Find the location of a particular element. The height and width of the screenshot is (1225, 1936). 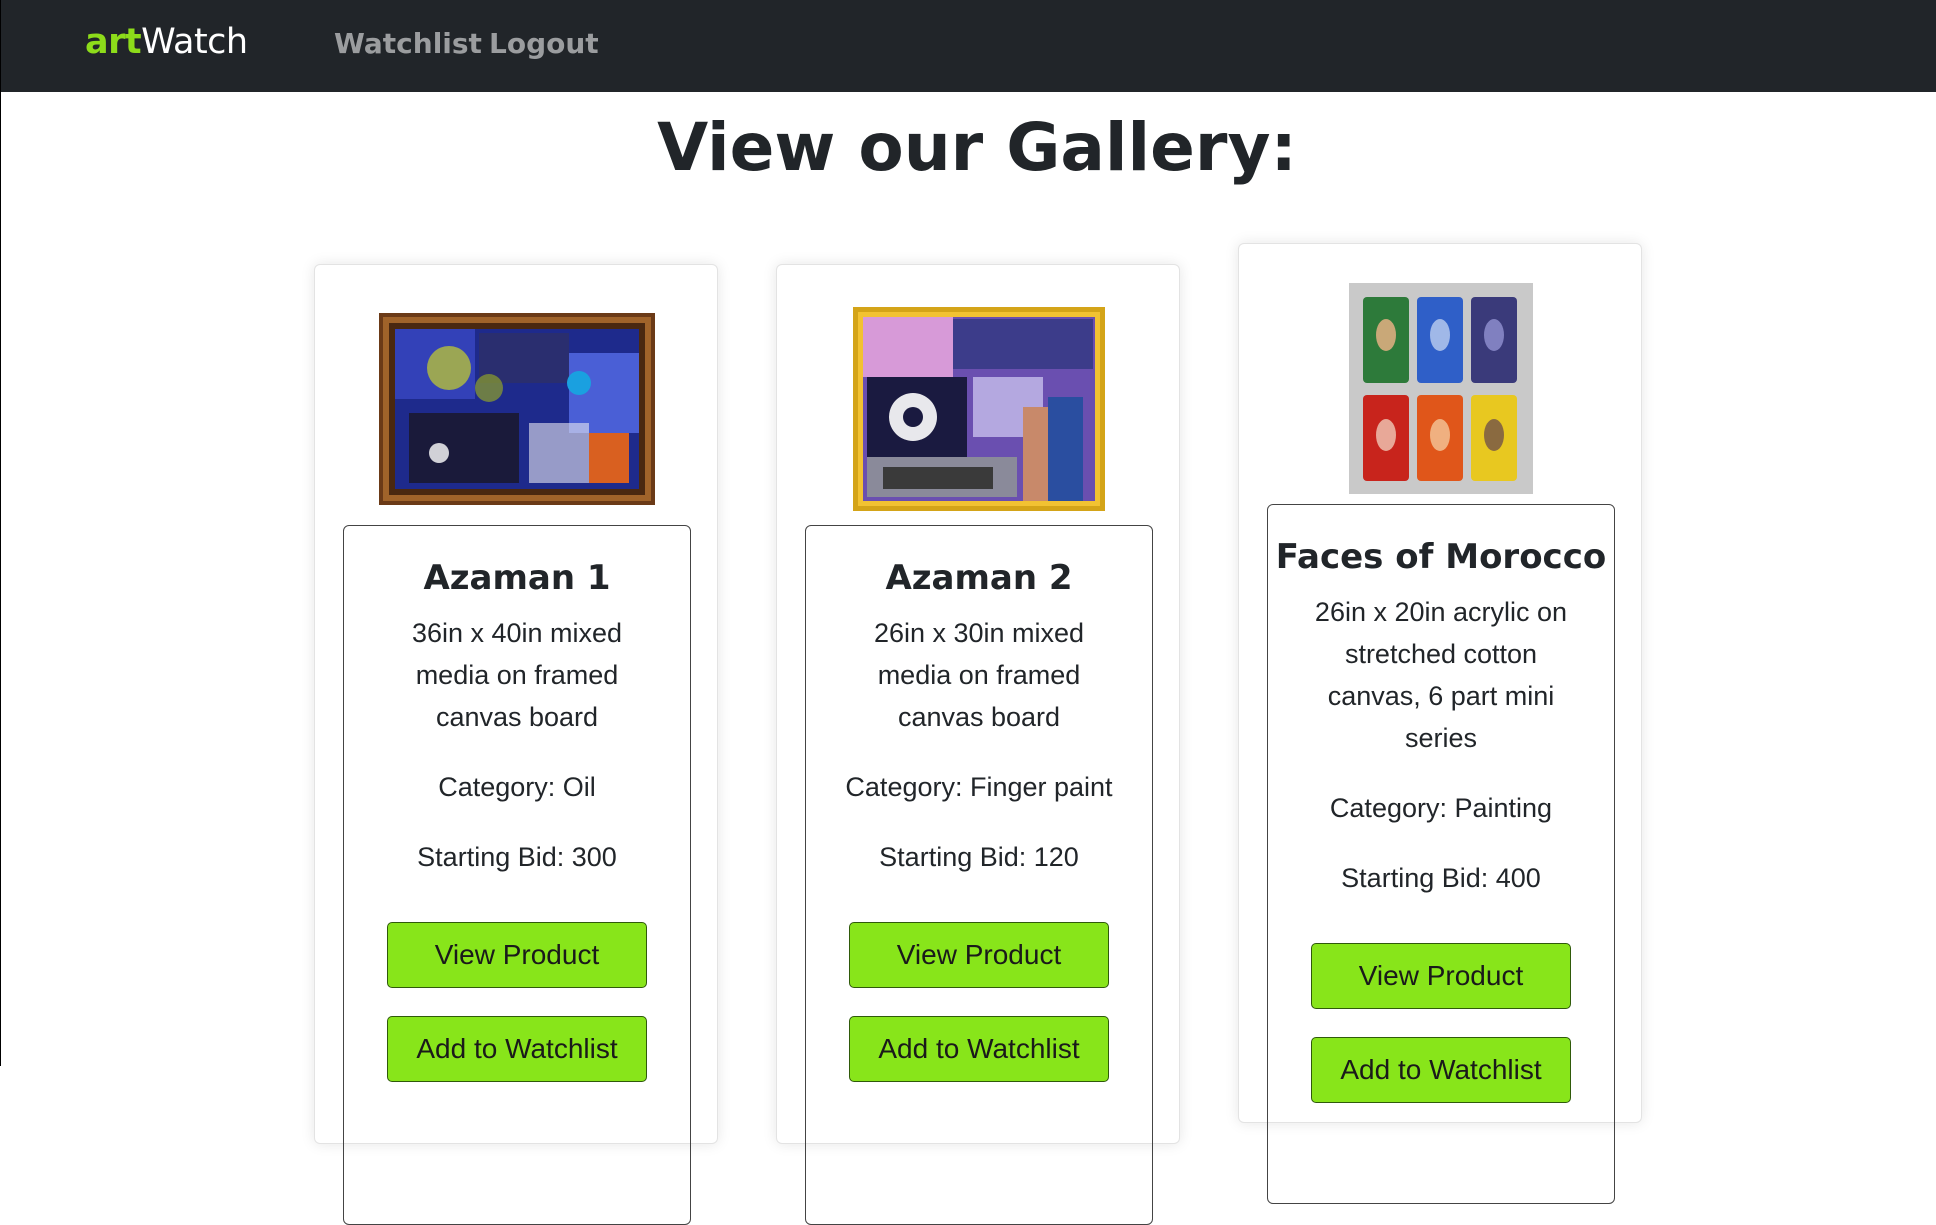

product-starting-bid: Starting Bid: 400 is located at coordinates (1441, 878).